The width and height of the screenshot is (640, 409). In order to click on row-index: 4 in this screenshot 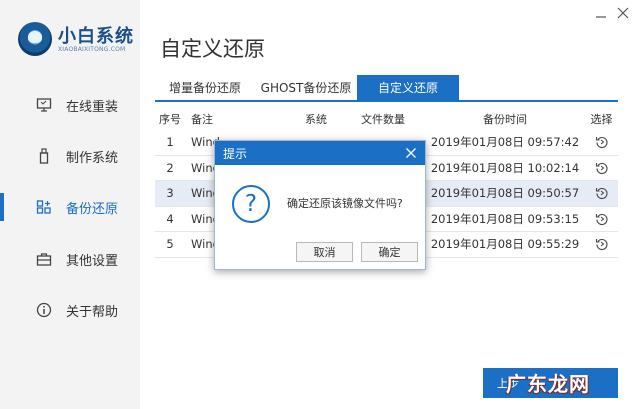, I will do `click(170, 218)`.